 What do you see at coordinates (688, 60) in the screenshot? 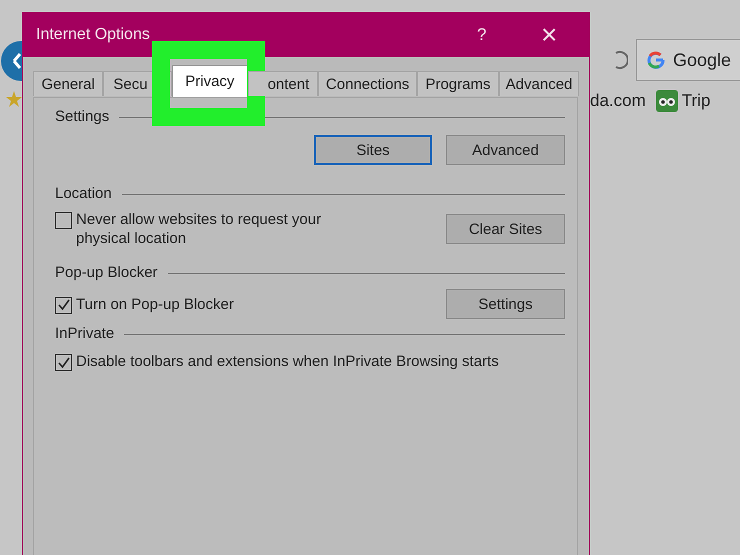
I see `search-box: Google` at bounding box center [688, 60].